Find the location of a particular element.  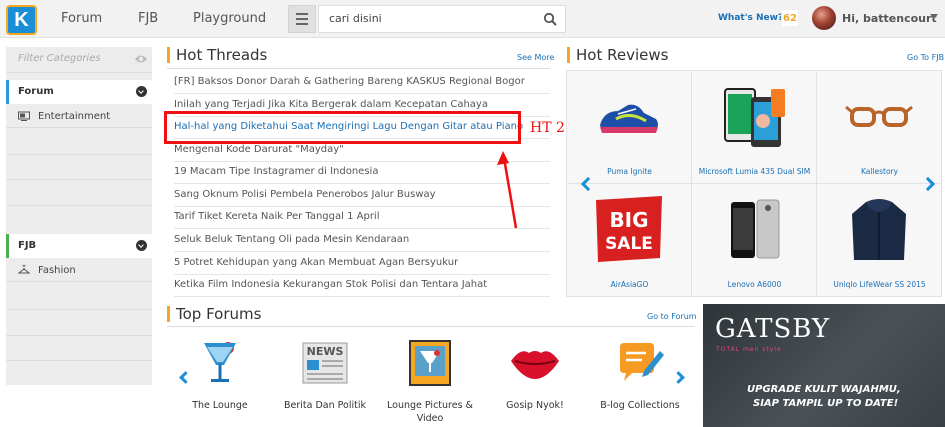

glasses-icon is located at coordinates (879, 116).